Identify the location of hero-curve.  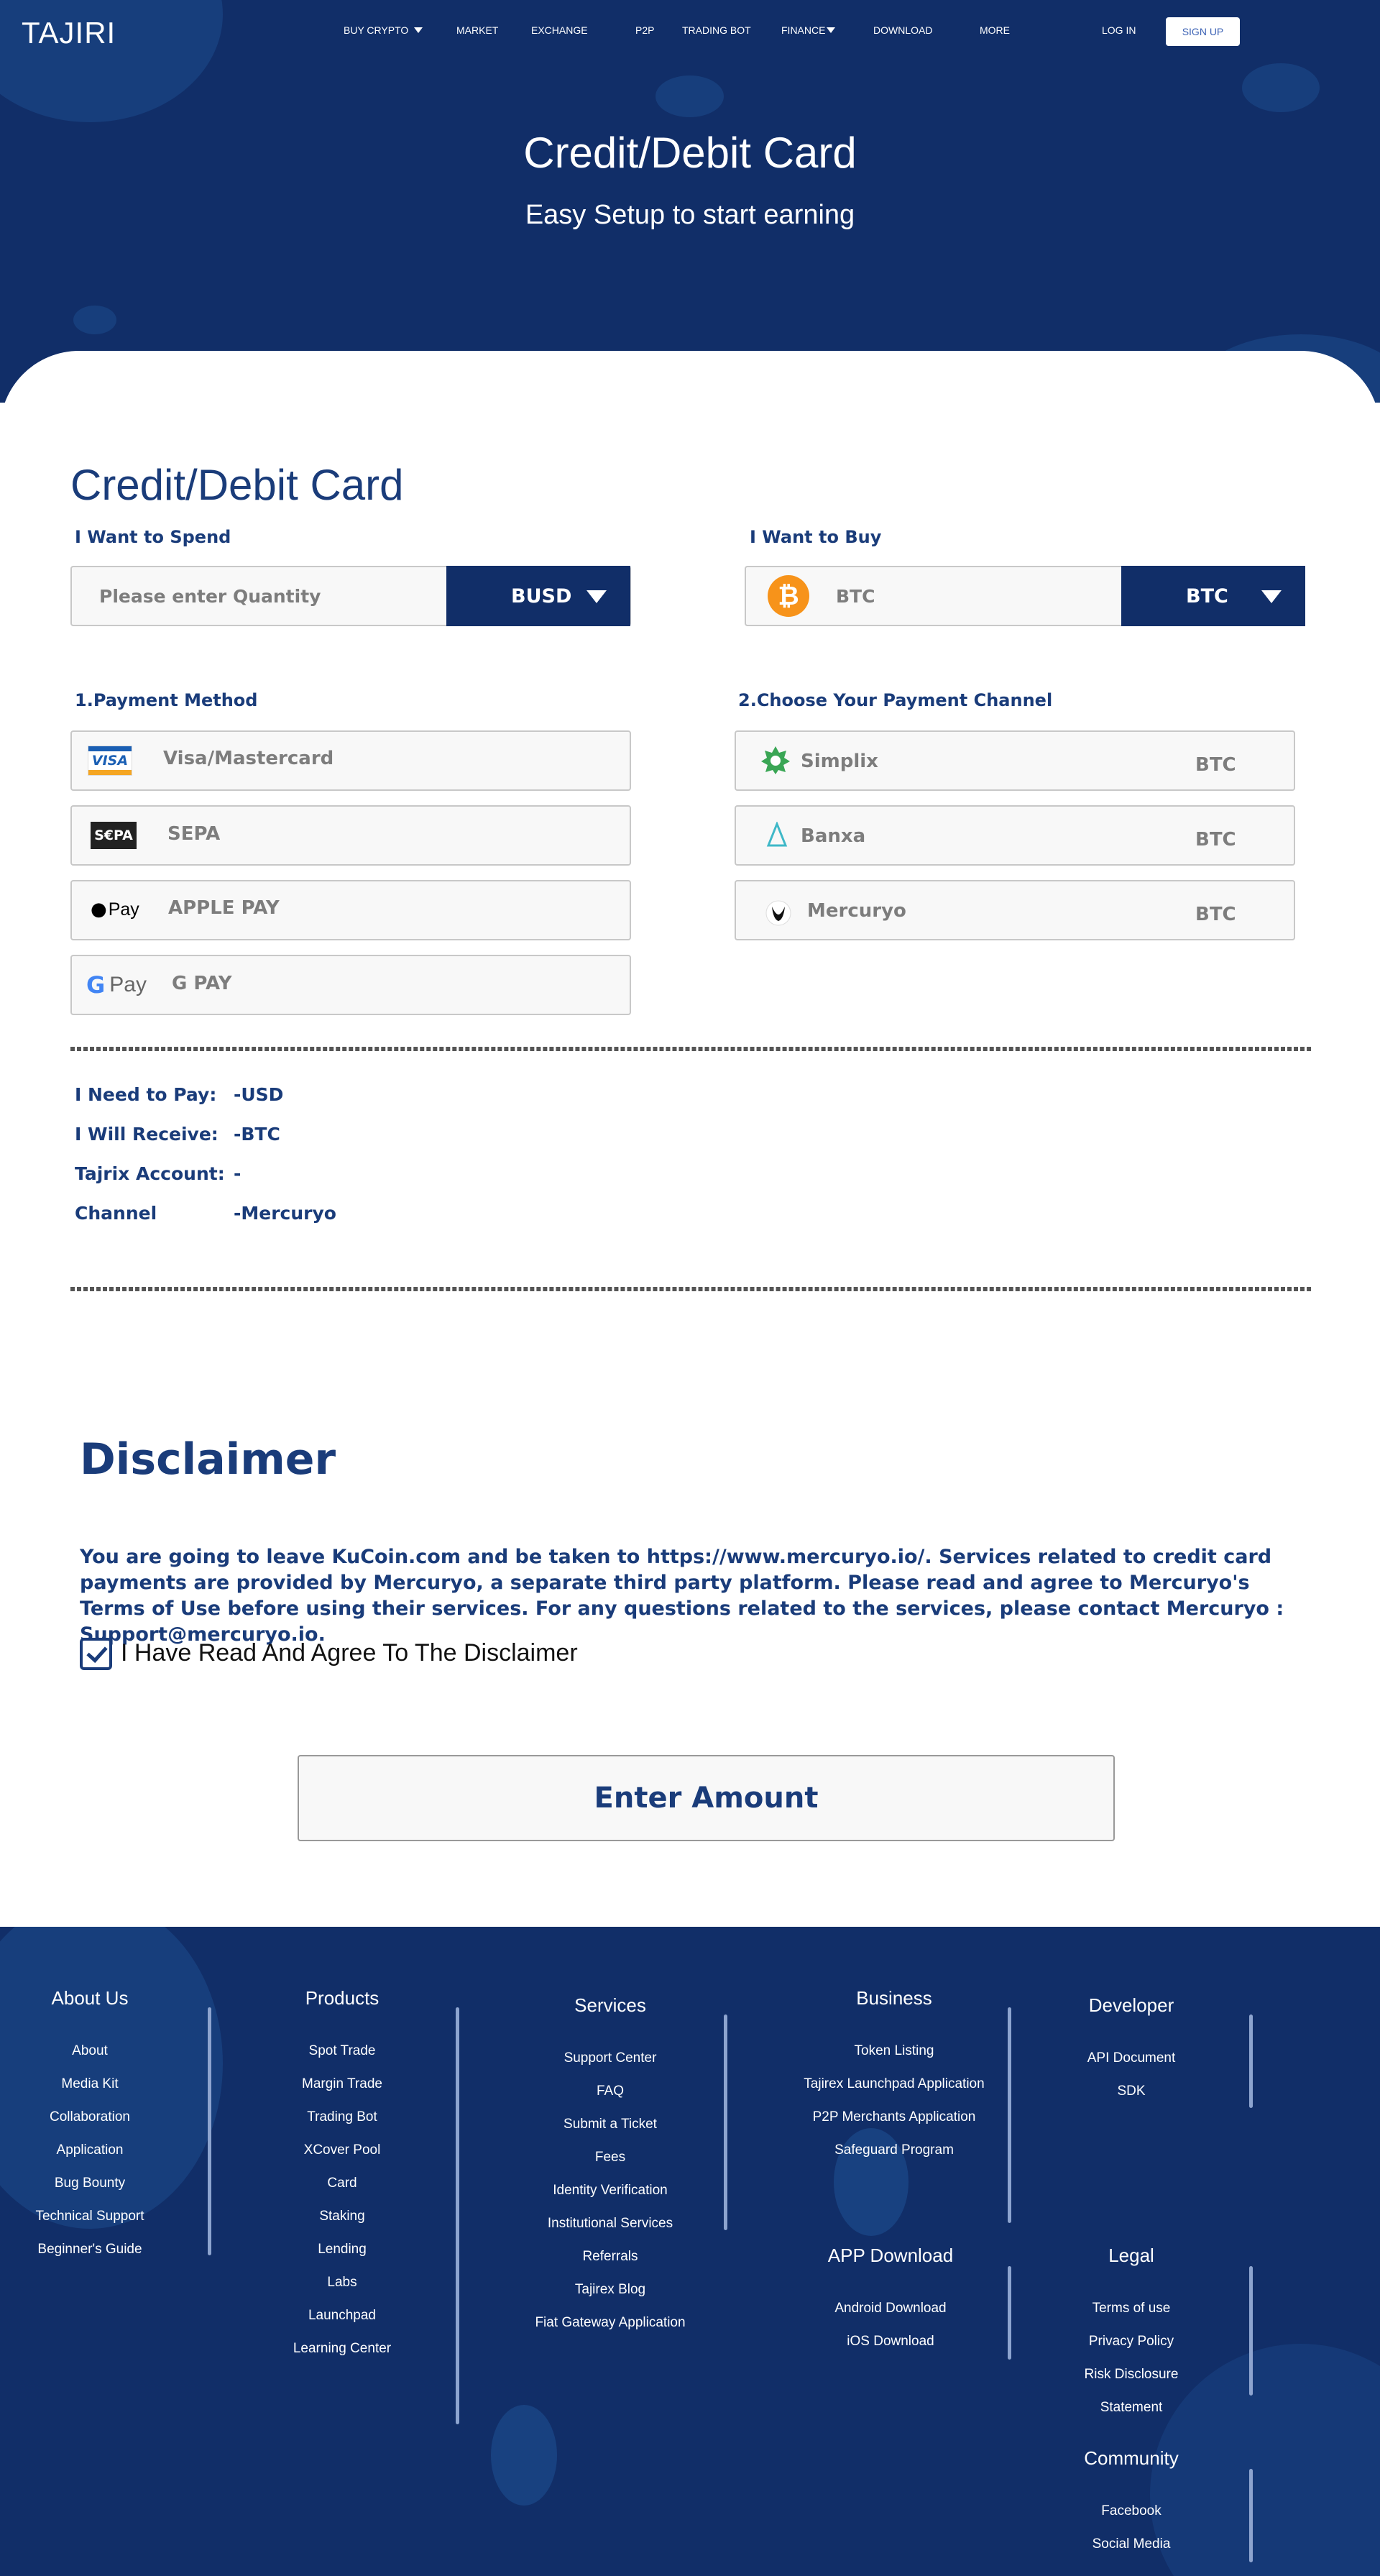
(690, 377).